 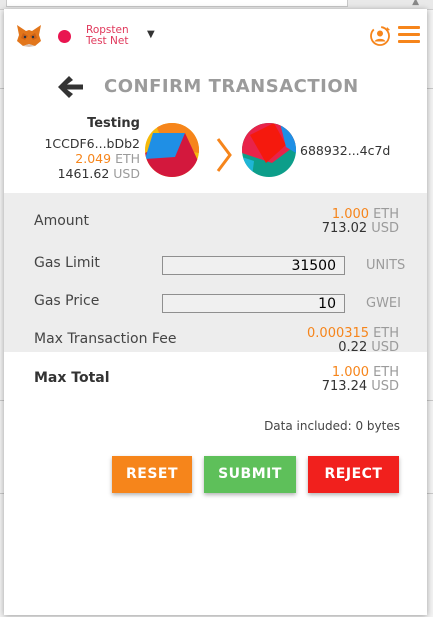 What do you see at coordinates (383, 303) in the screenshot?
I see `gas-price-unit: GWEI` at bounding box center [383, 303].